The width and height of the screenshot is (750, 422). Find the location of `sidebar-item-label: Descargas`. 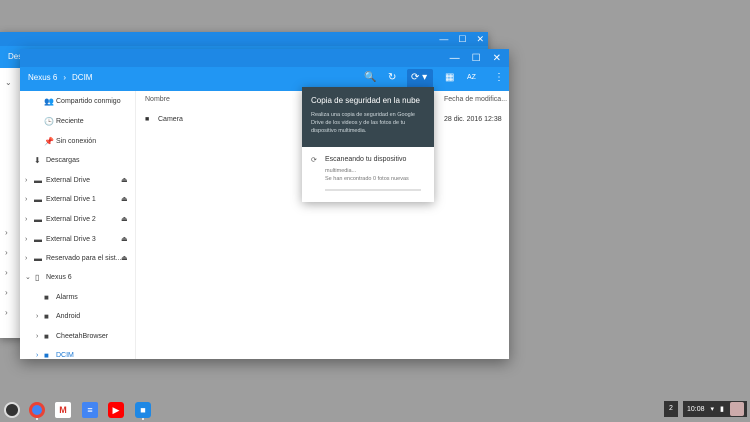

sidebar-item-label: Descargas is located at coordinates (63, 160).